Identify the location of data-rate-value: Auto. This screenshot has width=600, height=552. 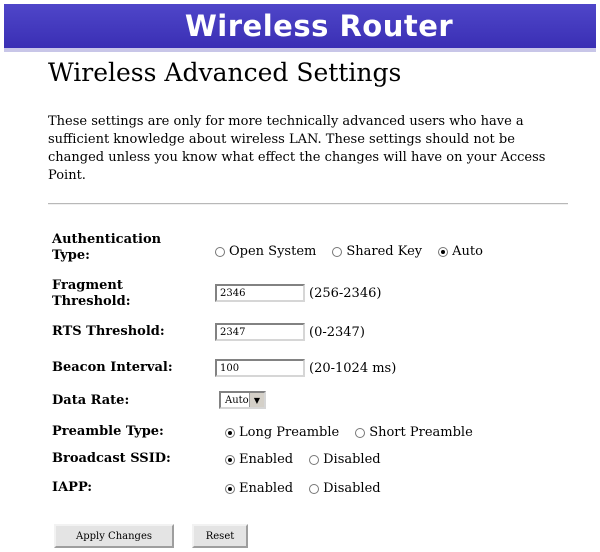
(237, 400).